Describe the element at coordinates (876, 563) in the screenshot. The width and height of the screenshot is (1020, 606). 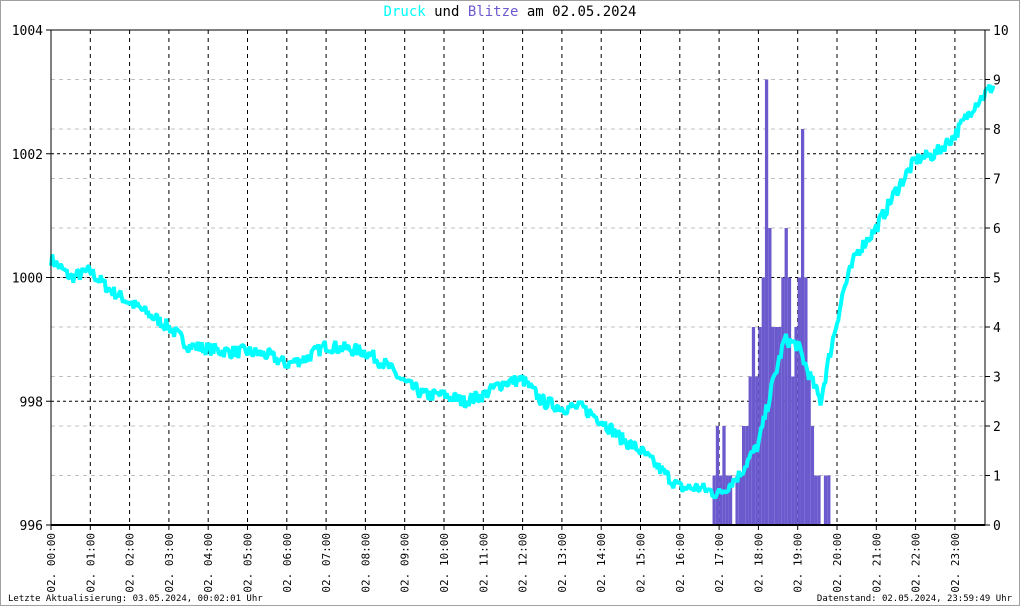
I see `x-tick-label: 02. 21:00` at that location.